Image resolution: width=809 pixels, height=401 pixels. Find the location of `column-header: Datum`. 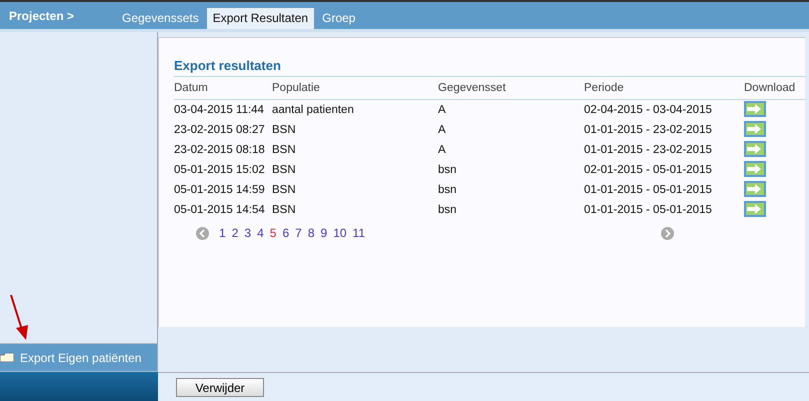

column-header: Datum is located at coordinates (191, 88).